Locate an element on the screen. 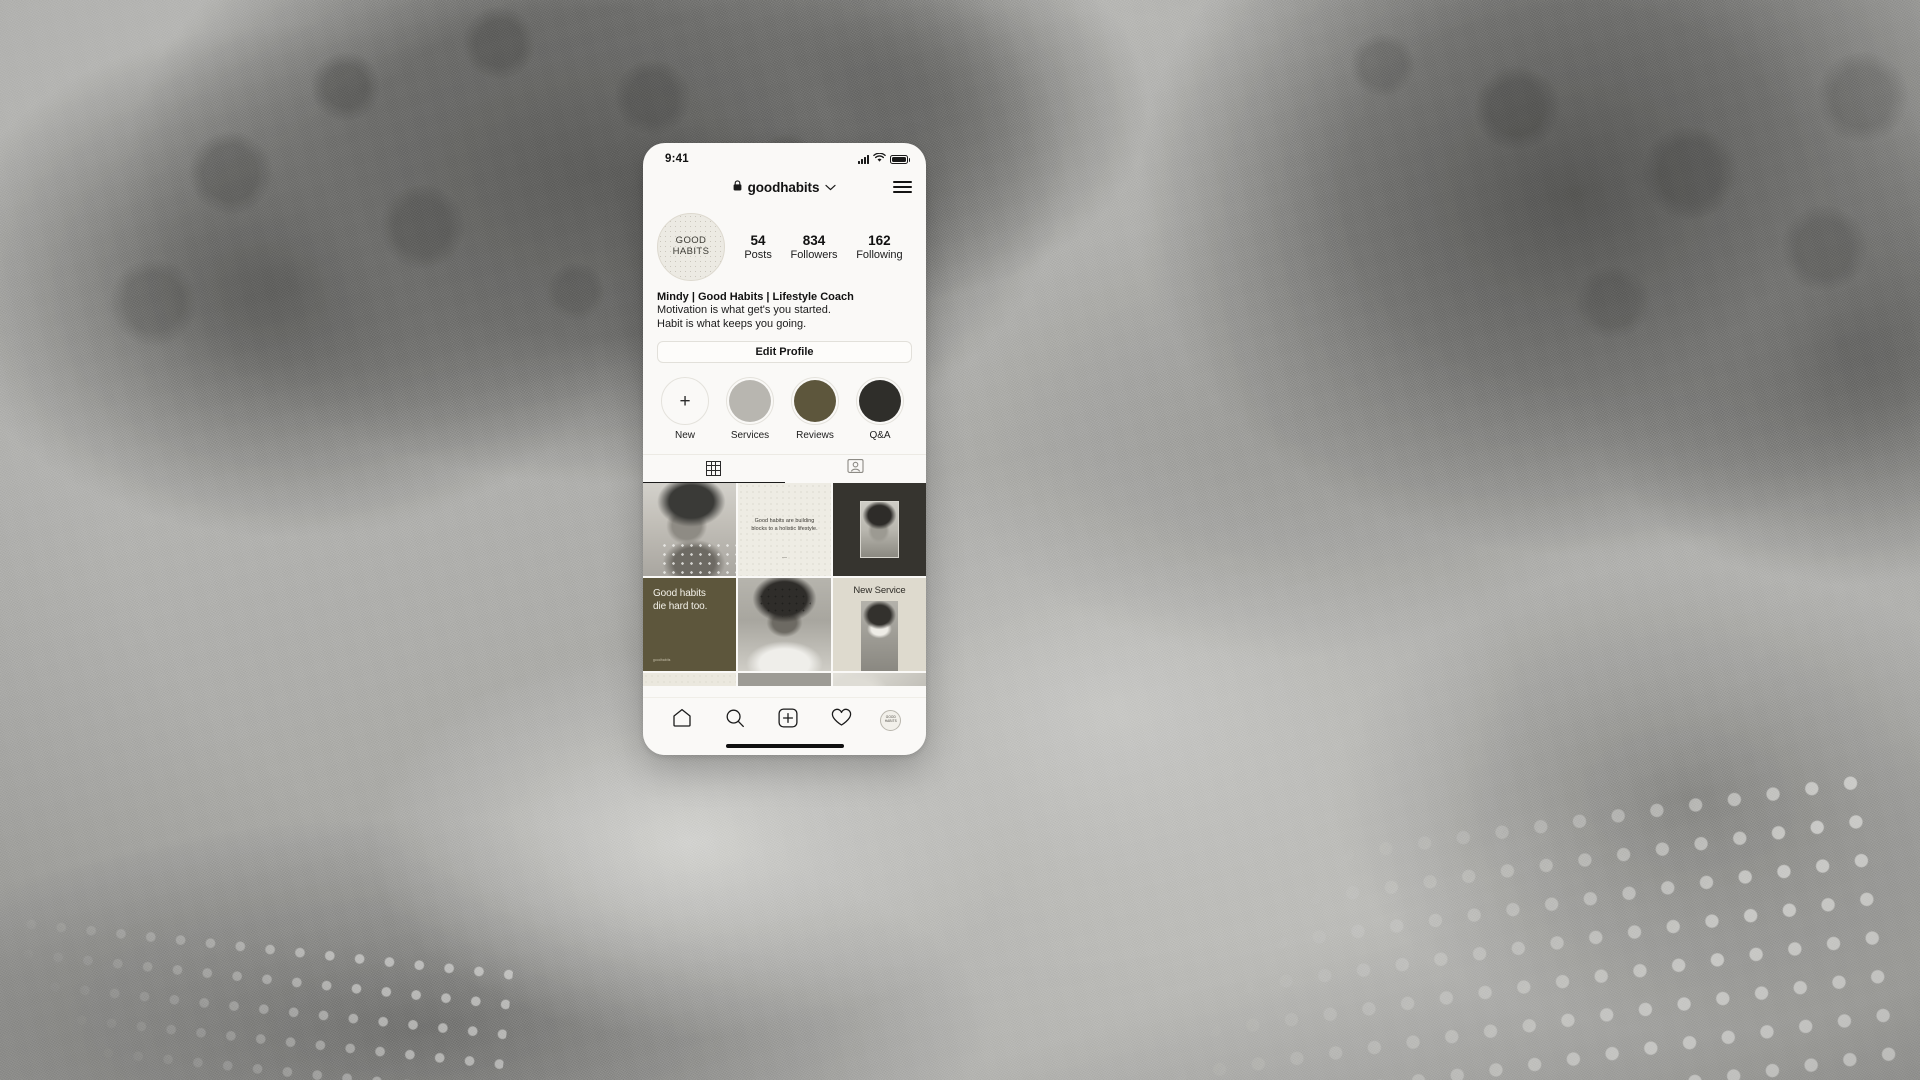  heart-icon is located at coordinates (841, 720).